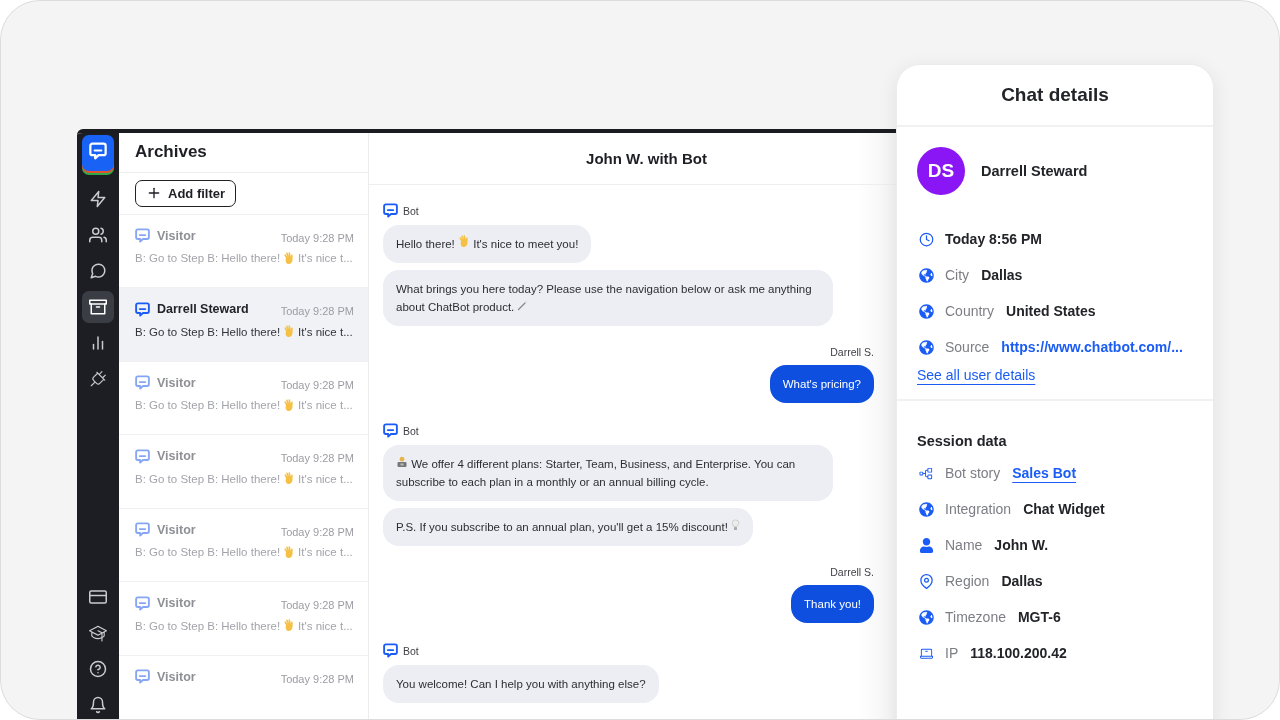 The image size is (1280, 720). I want to click on message-bubble: We offer 4 different plans: Starter, Team, Business, and Enterprise. You can subscribe to each plan in a monthly or an annual billing cycle., so click(608, 473).